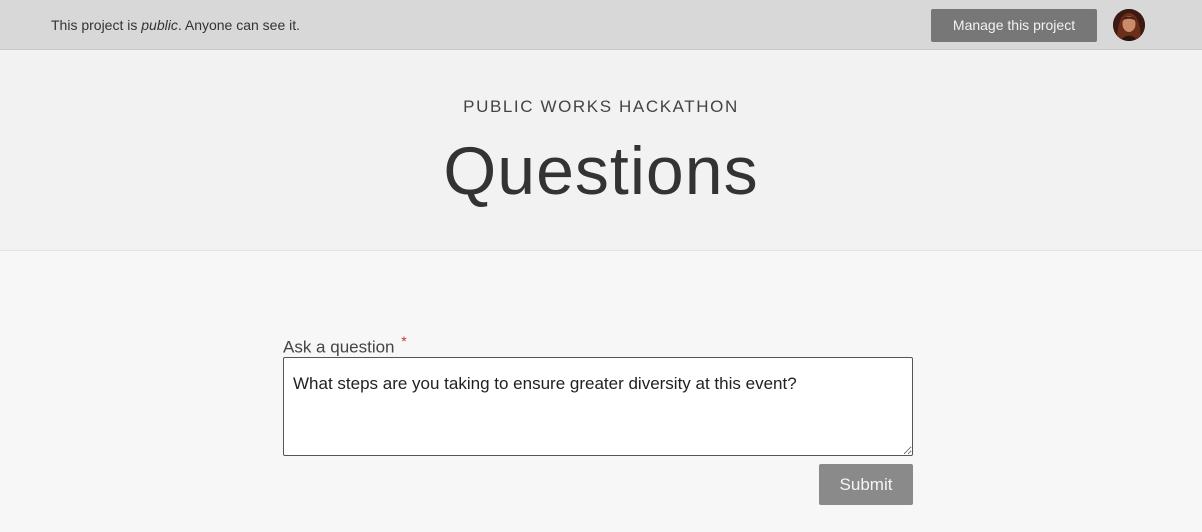 The width and height of the screenshot is (1202, 532). I want to click on visibility-word: public, so click(159, 25).